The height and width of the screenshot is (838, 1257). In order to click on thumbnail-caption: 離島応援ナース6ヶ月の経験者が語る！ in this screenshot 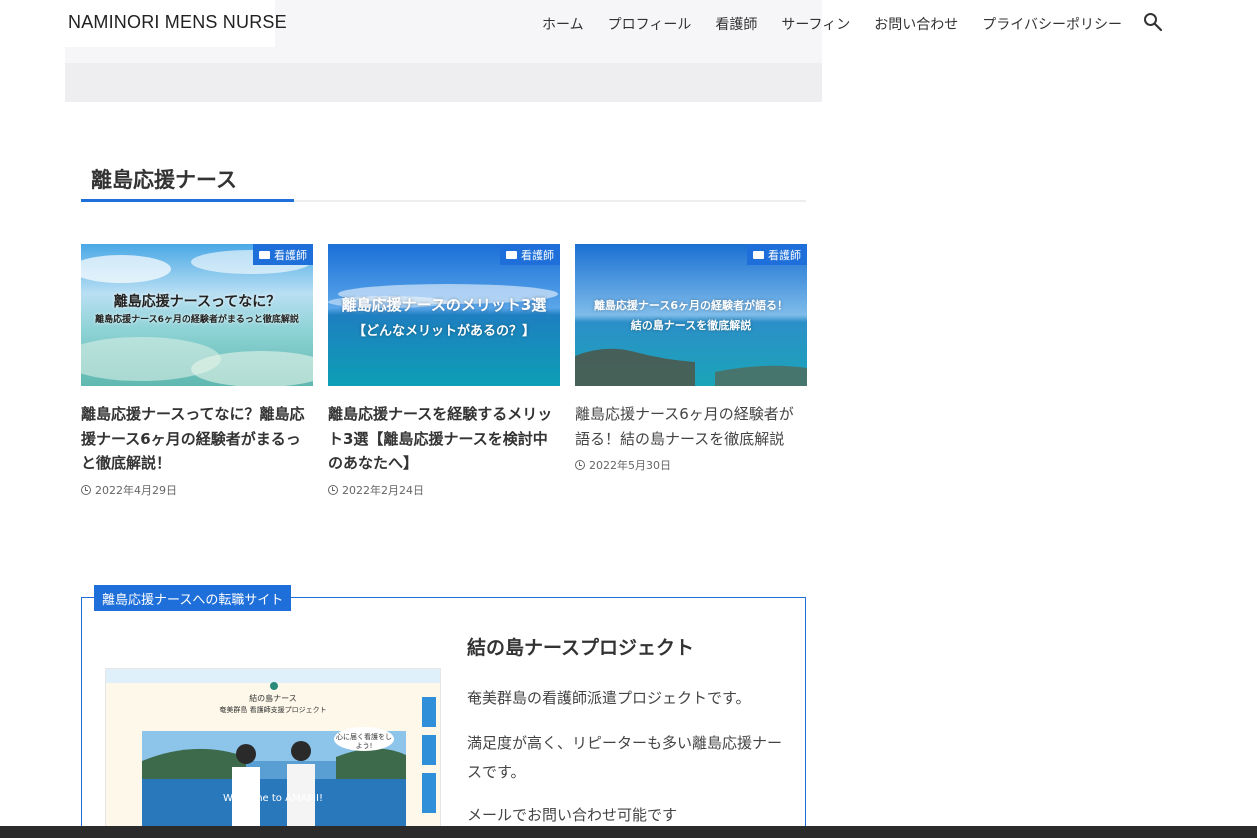, I will do `click(691, 305)`.